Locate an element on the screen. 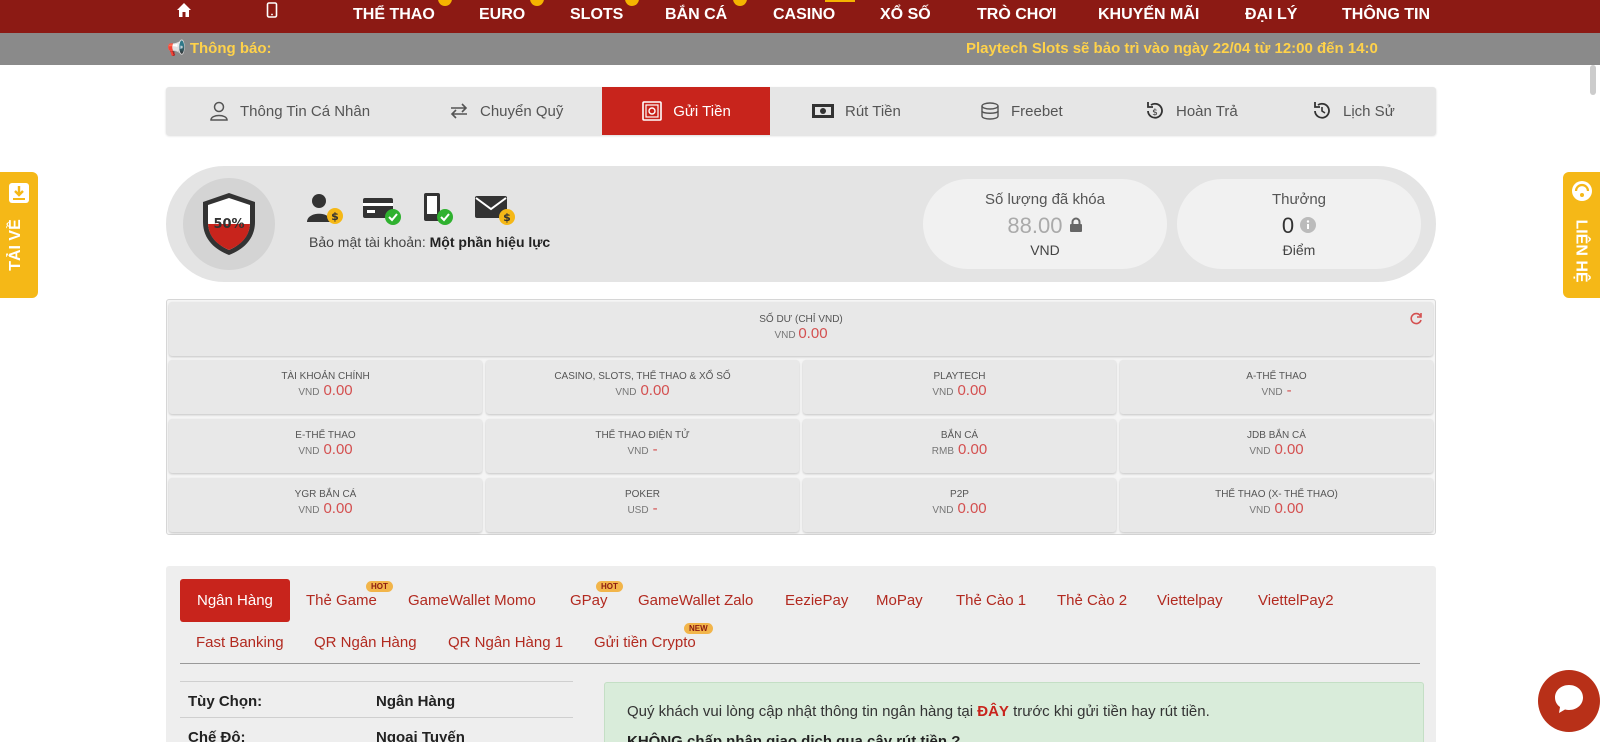 The height and width of the screenshot is (742, 1600). security-icons: $ $ is located at coordinates (410, 208).